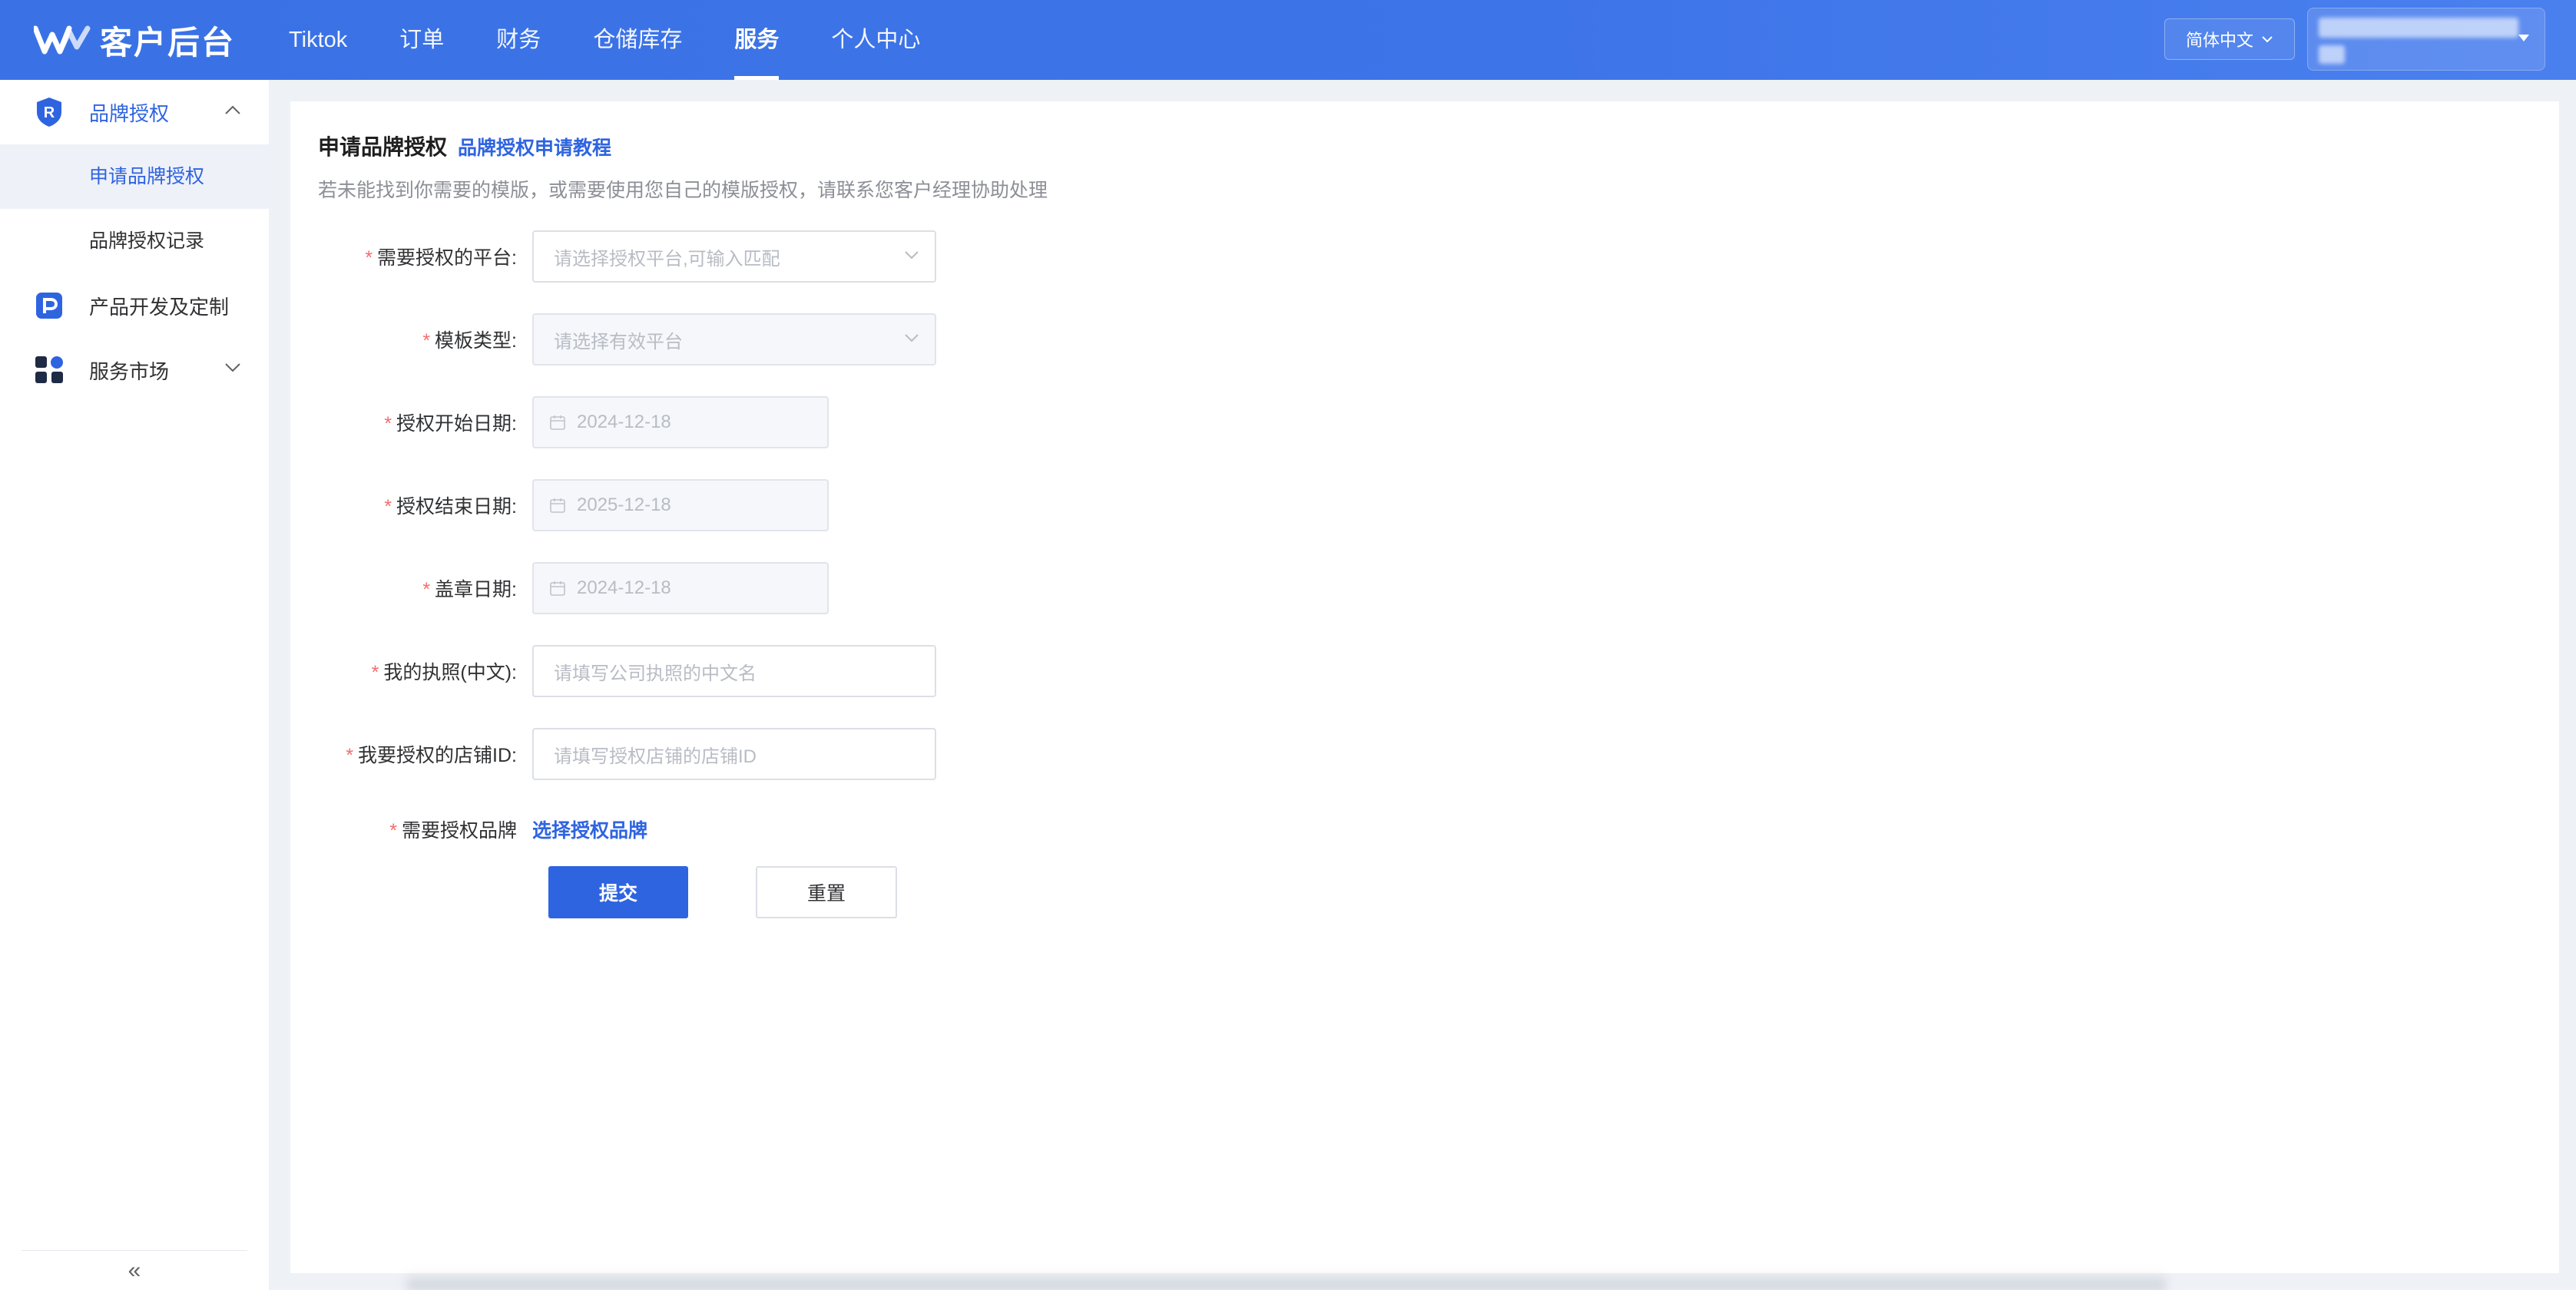  What do you see at coordinates (875, 40) in the screenshot?
I see `nav-item-profile: 个人中心` at bounding box center [875, 40].